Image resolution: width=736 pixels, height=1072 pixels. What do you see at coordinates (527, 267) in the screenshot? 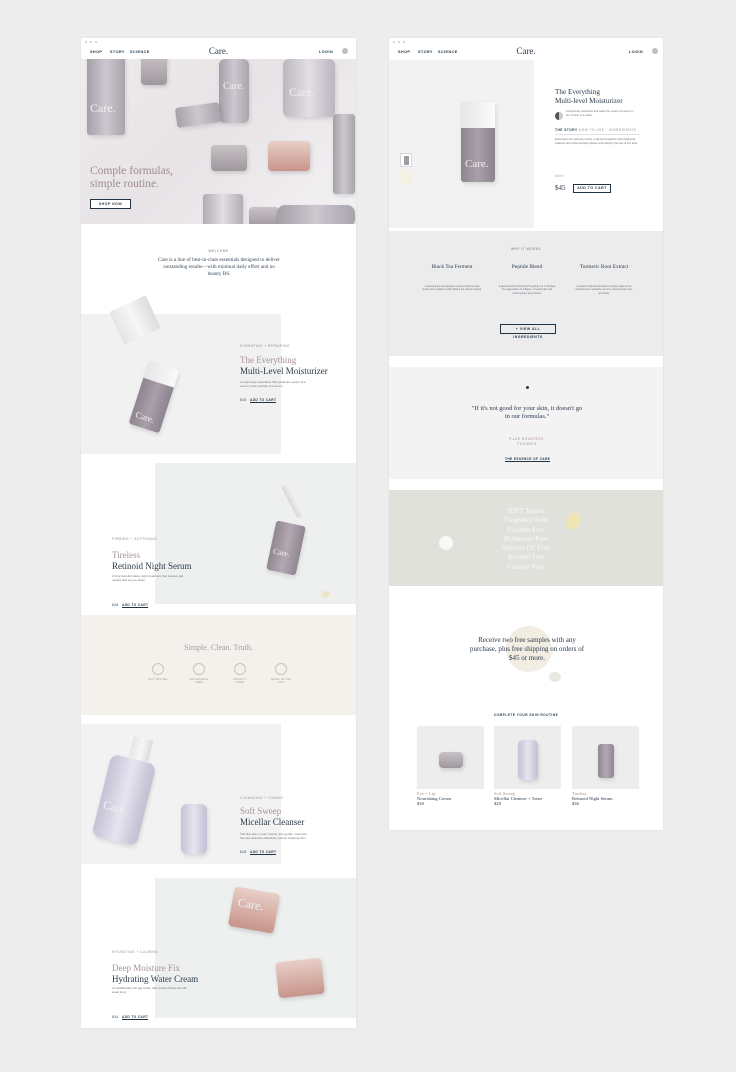
I see `ingredient-name: Peptide Blend` at bounding box center [527, 267].